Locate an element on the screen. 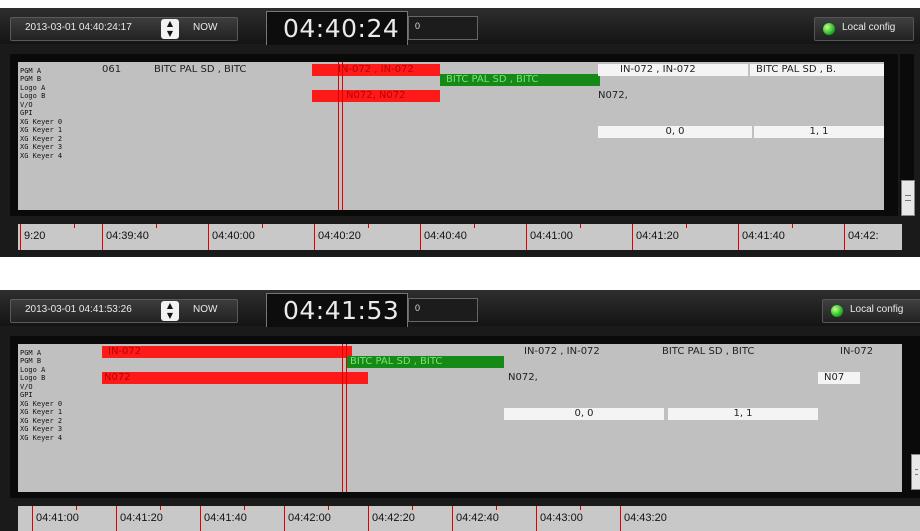 This screenshot has width=920, height=531. ruler-tick: 04:43:00 is located at coordinates (559, 518).